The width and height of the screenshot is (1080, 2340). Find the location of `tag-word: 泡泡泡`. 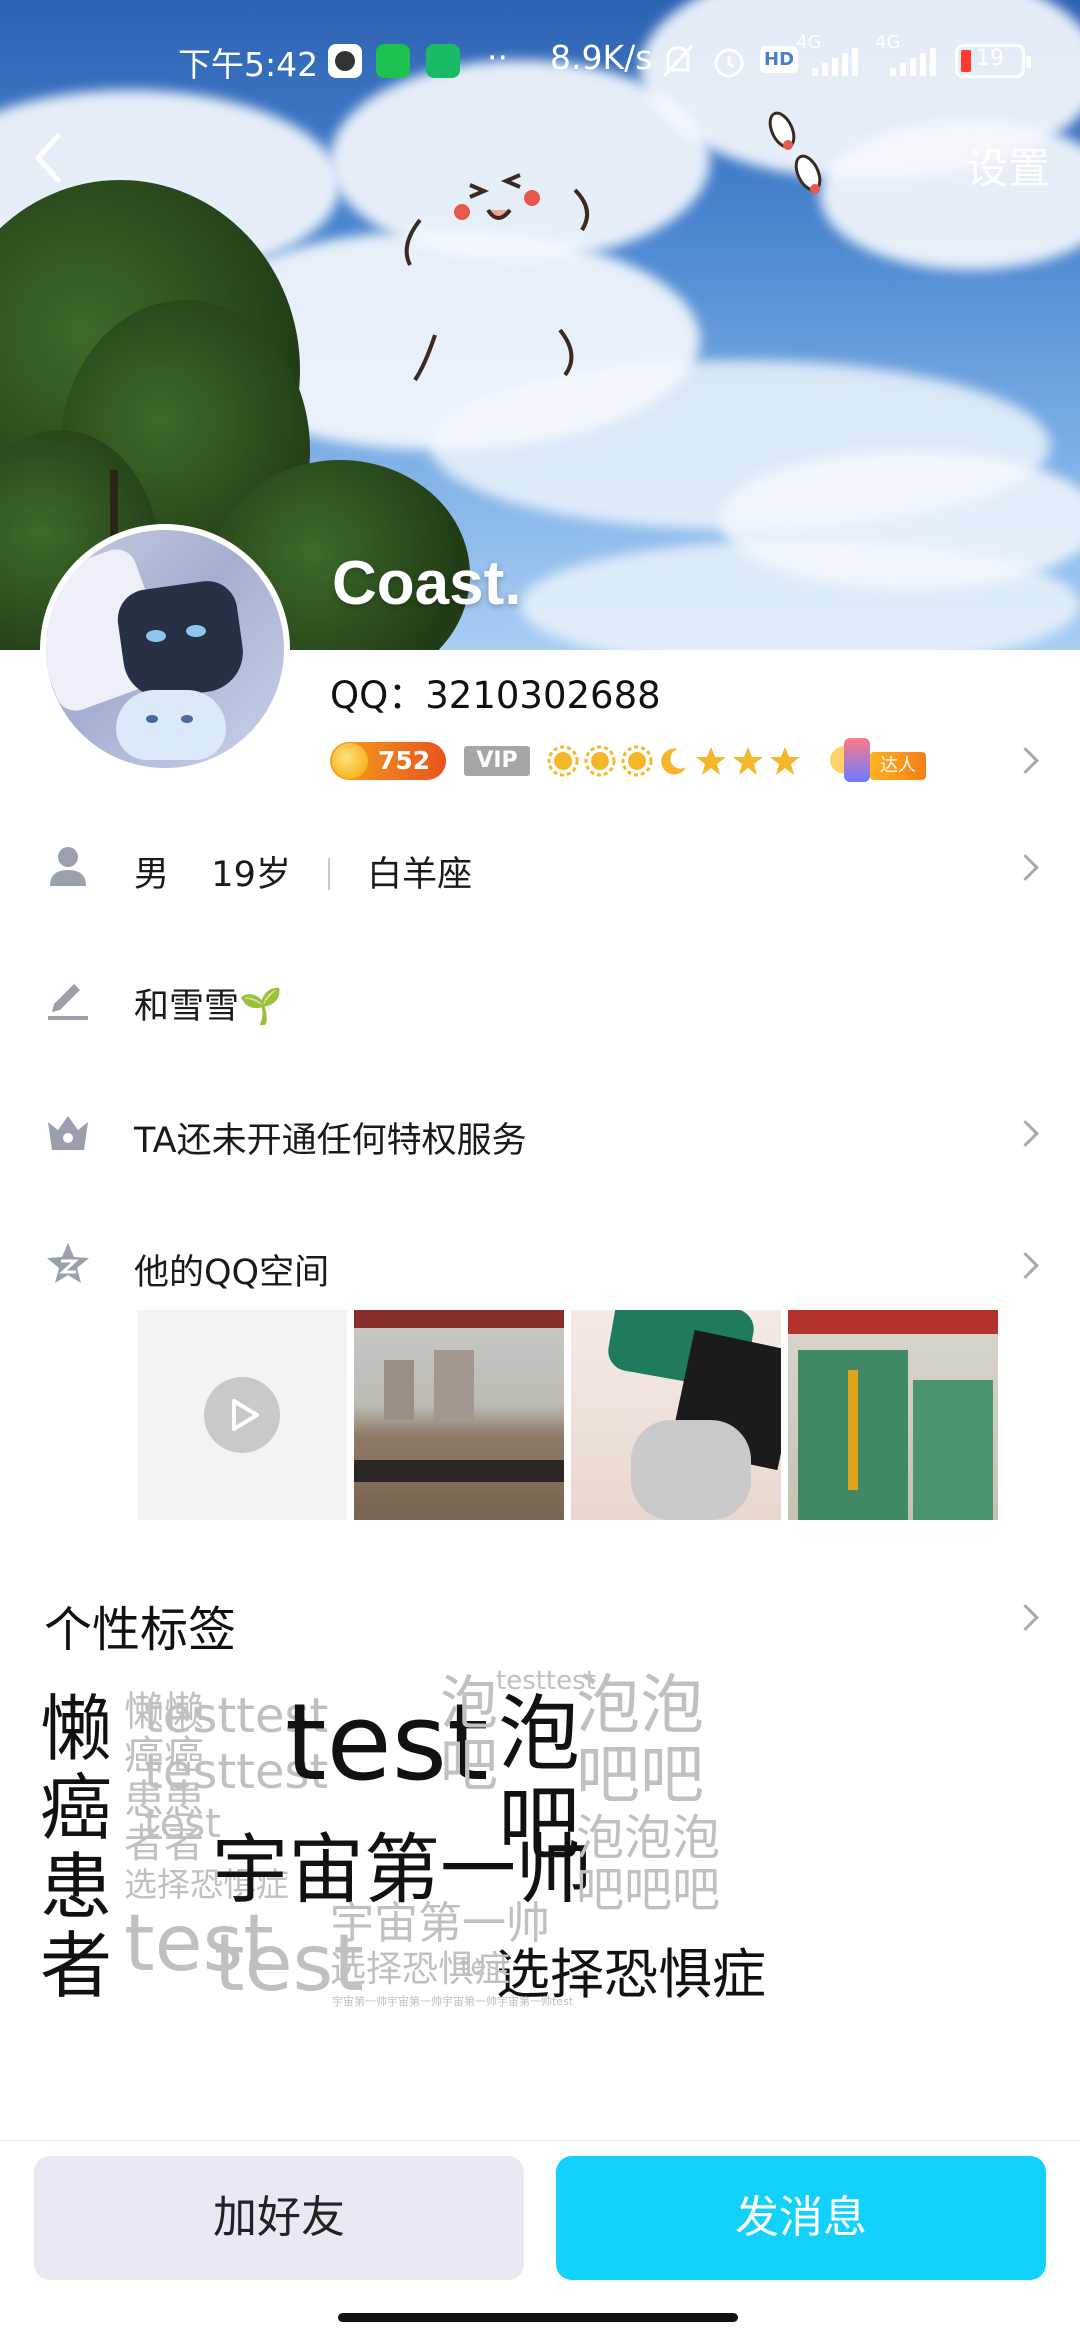

tag-word: 泡泡泡 is located at coordinates (648, 1838).